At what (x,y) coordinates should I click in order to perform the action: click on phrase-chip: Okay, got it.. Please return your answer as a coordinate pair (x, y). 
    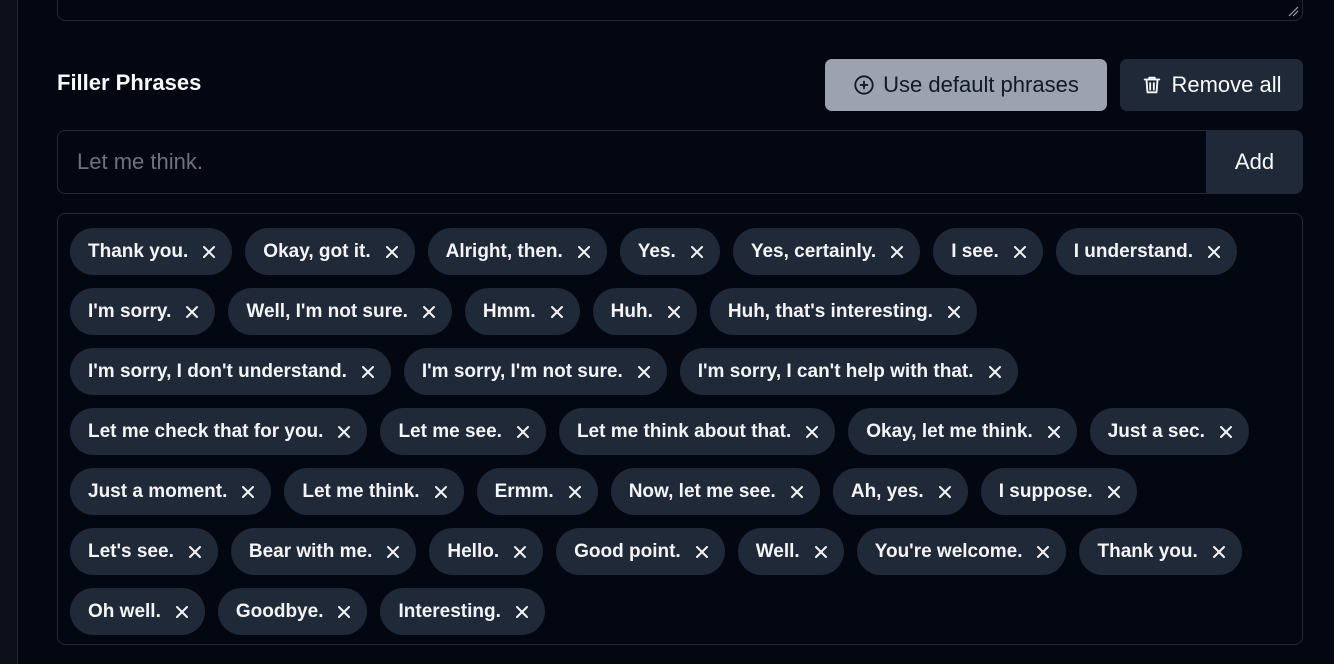
    Looking at the image, I should click on (330, 251).